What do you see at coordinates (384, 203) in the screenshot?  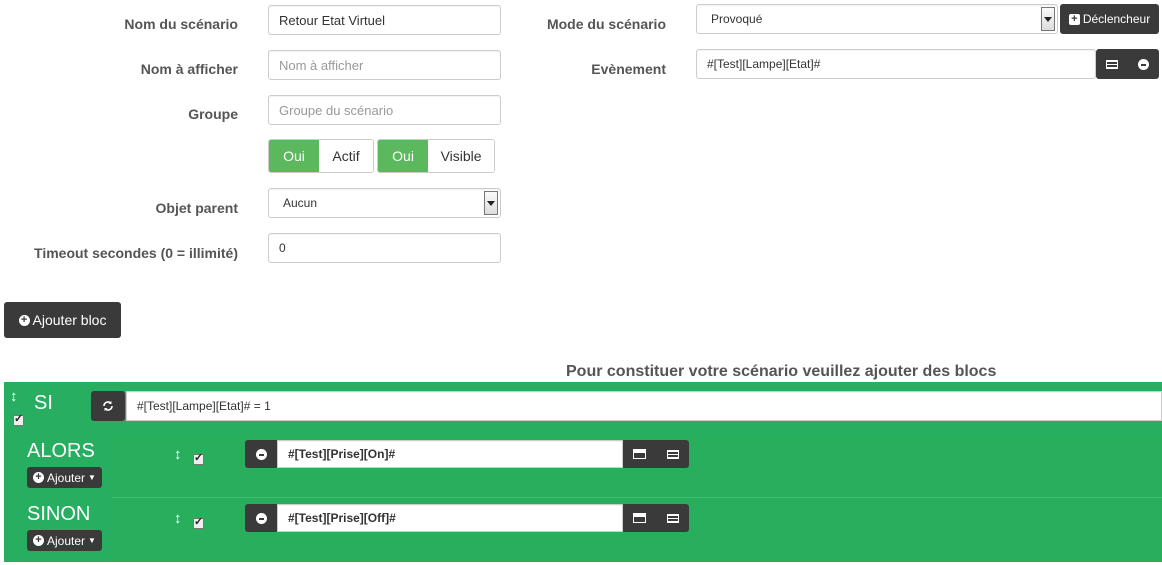 I see `parent-object-select: Aucun` at bounding box center [384, 203].